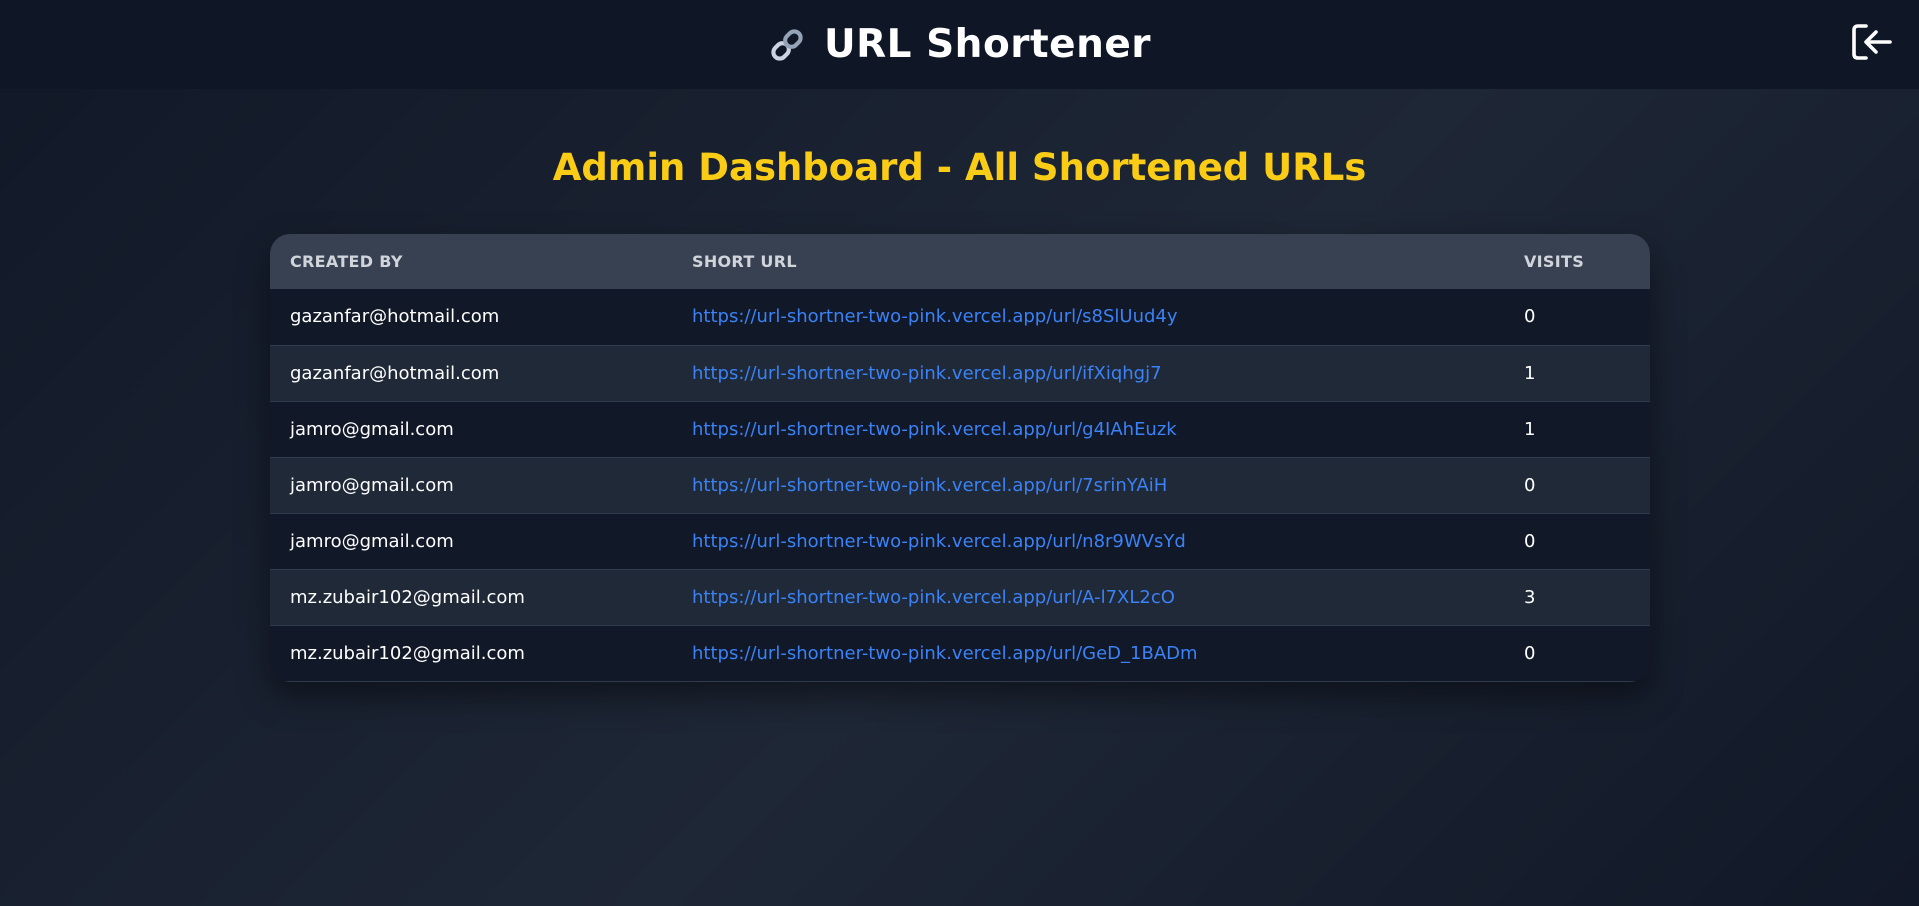 The width and height of the screenshot is (1919, 906). I want to click on app-title: URL Shortener, so click(987, 44).